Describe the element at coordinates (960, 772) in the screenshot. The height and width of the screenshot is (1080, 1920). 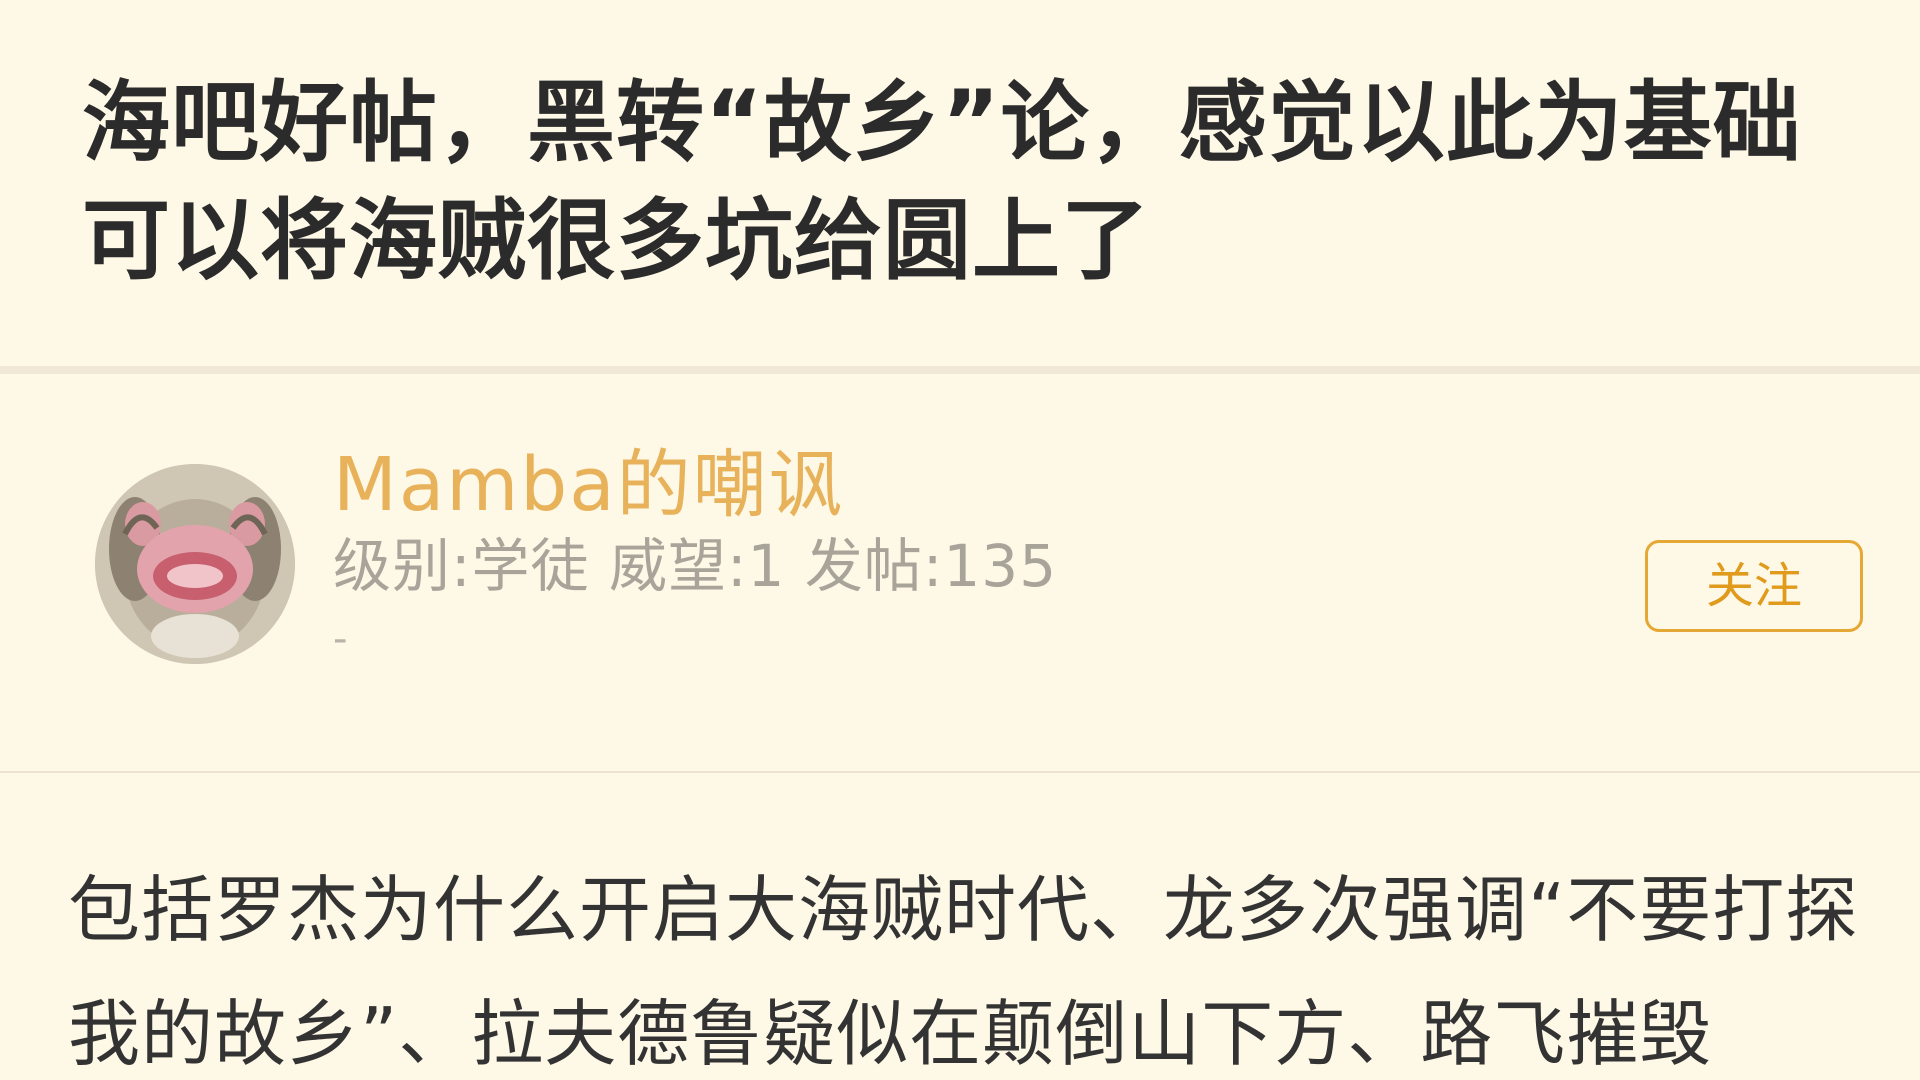
I see `content-divider` at that location.